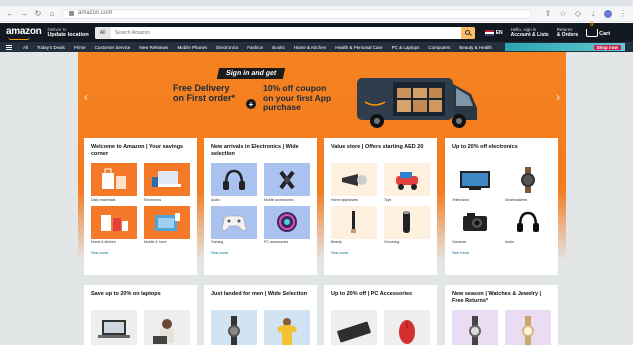 This screenshot has width=633, height=345. What do you see at coordinates (86, 97) in the screenshot?
I see `hero-prev-arrow-icon: ‹` at bounding box center [86, 97].